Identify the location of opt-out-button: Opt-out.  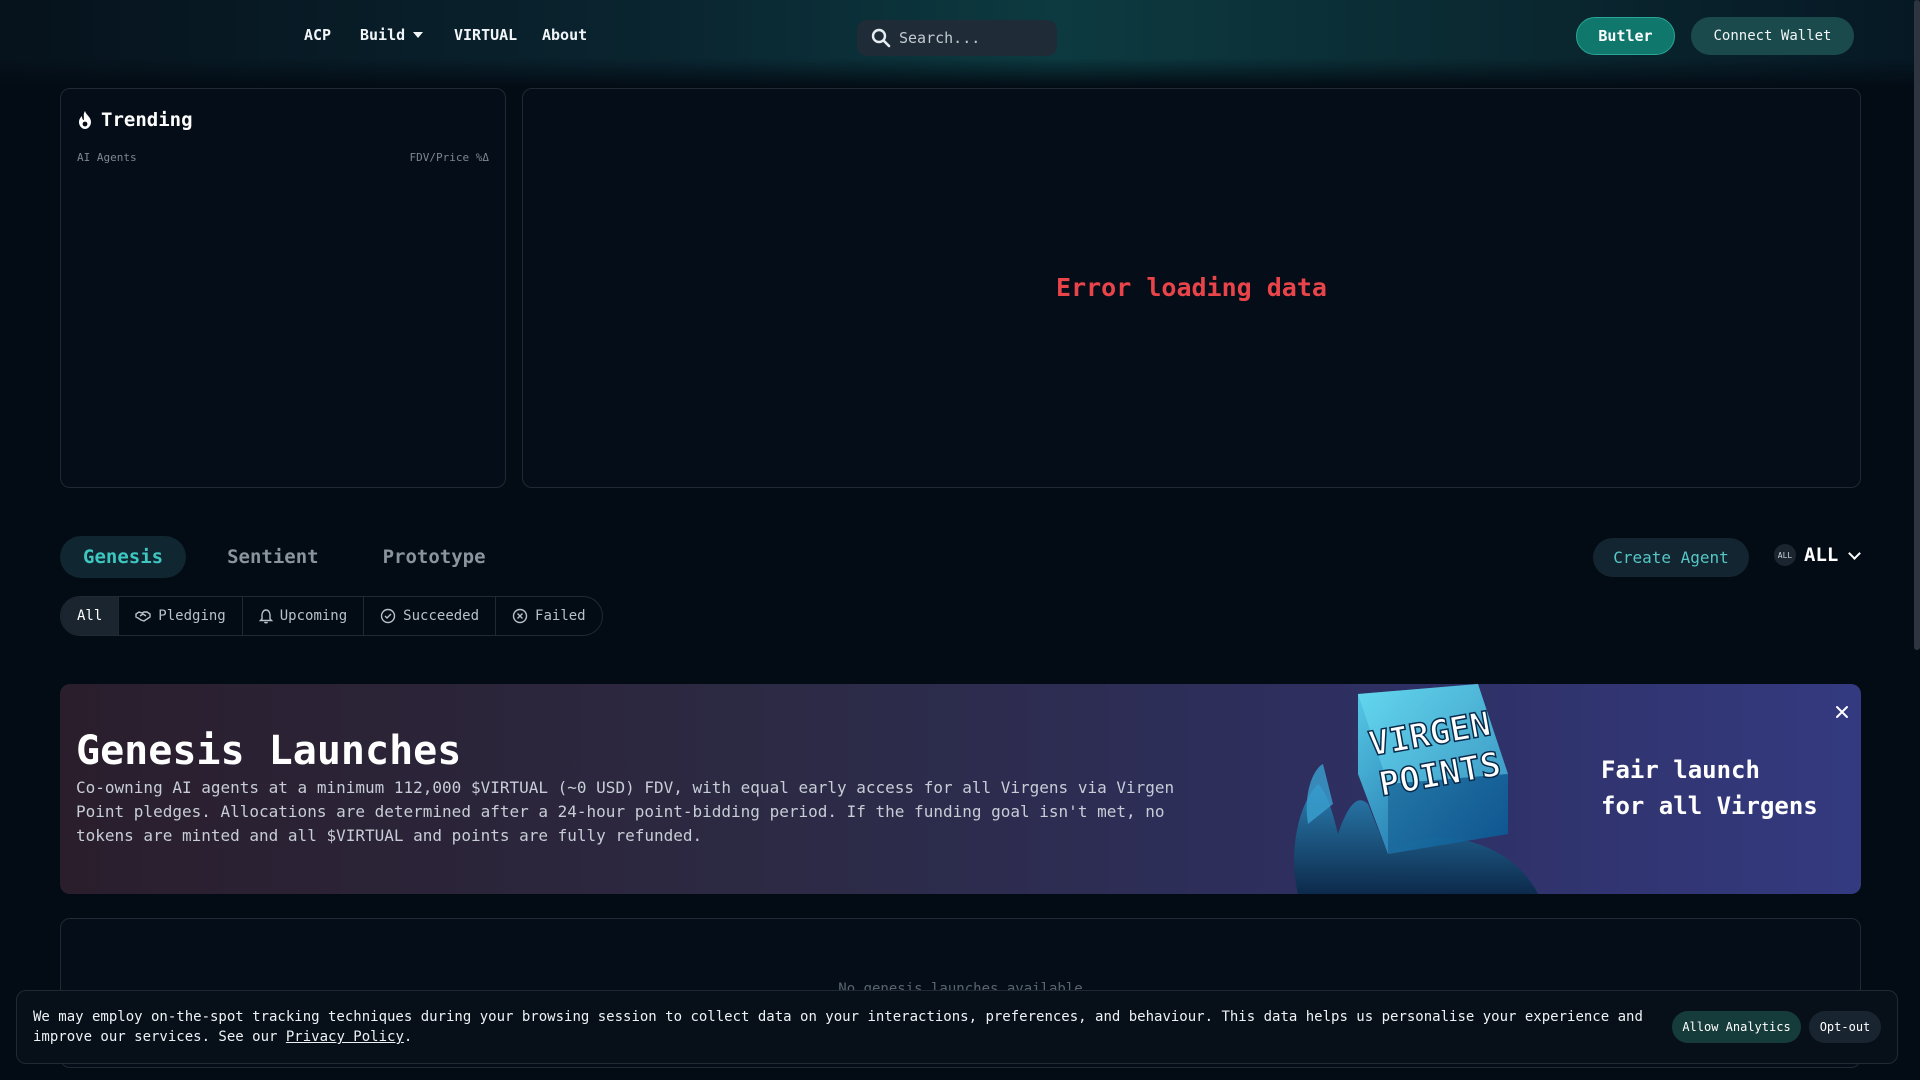
(1845, 1027).